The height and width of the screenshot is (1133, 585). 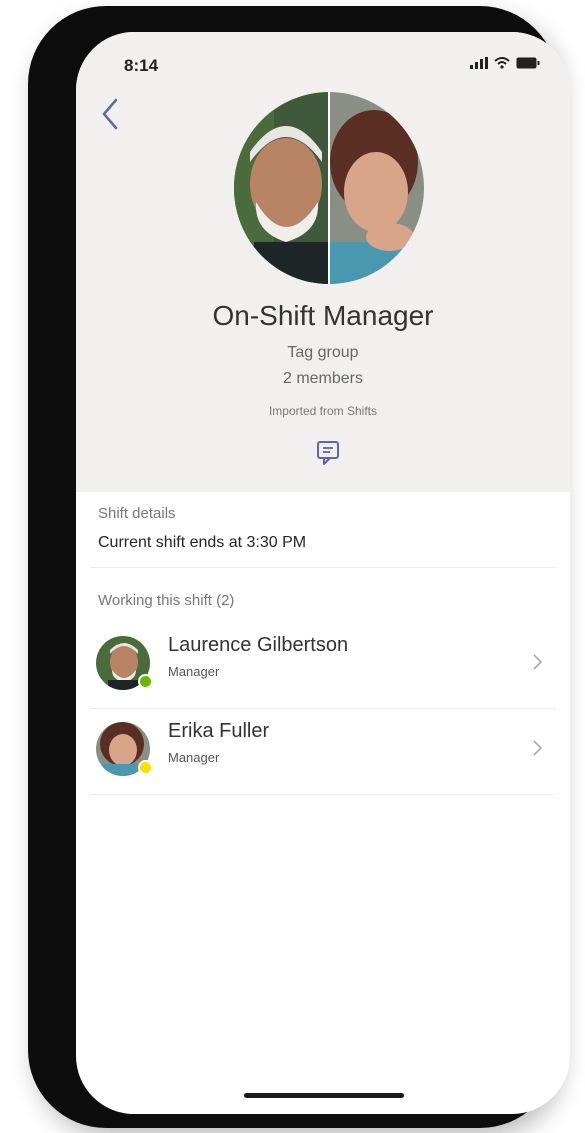 I want to click on group-source: Imported from Shifts, so click(x=323, y=411).